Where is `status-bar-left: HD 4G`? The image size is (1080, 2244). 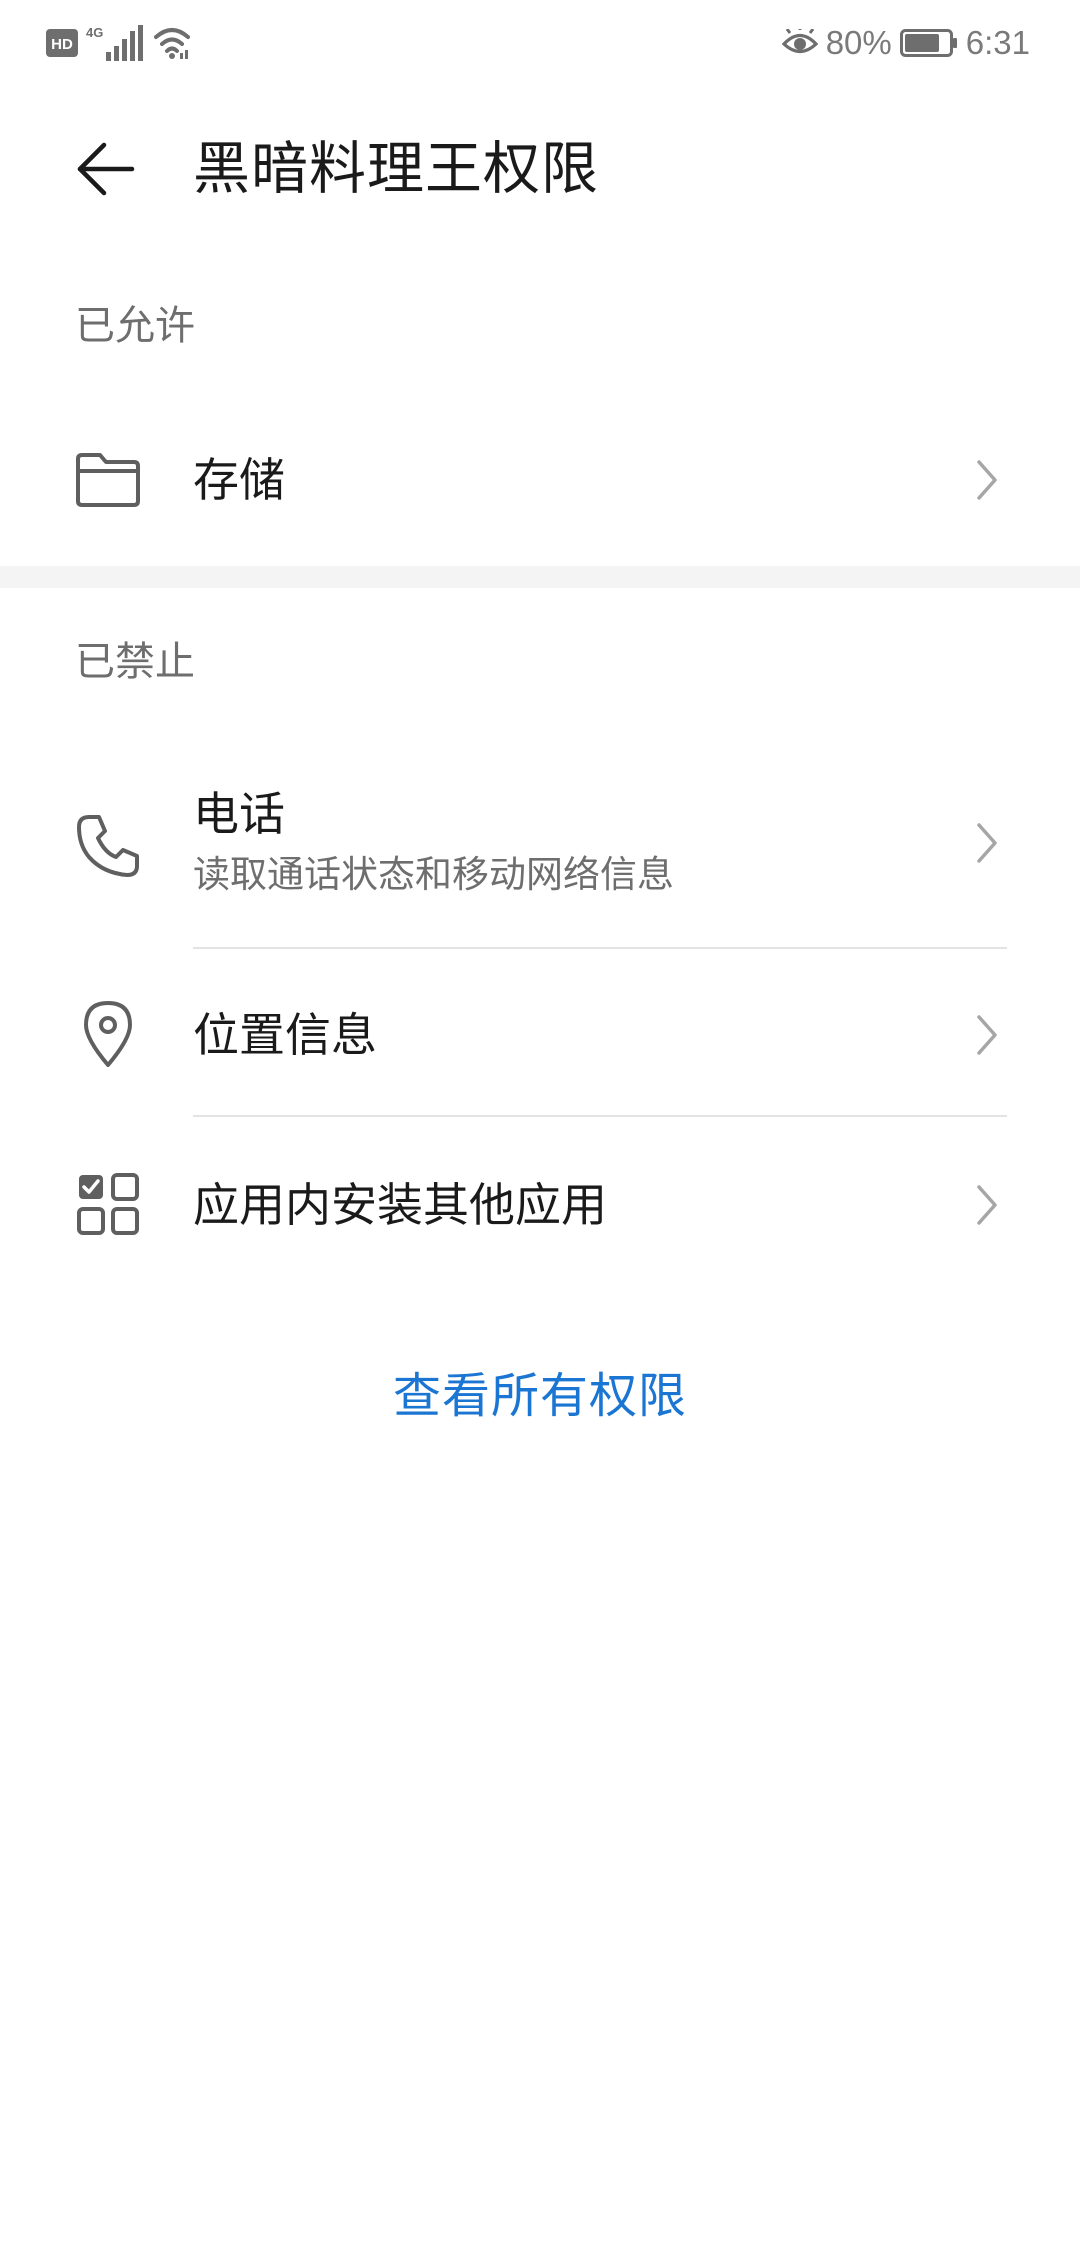
status-bar-left: HD 4G is located at coordinates (119, 43).